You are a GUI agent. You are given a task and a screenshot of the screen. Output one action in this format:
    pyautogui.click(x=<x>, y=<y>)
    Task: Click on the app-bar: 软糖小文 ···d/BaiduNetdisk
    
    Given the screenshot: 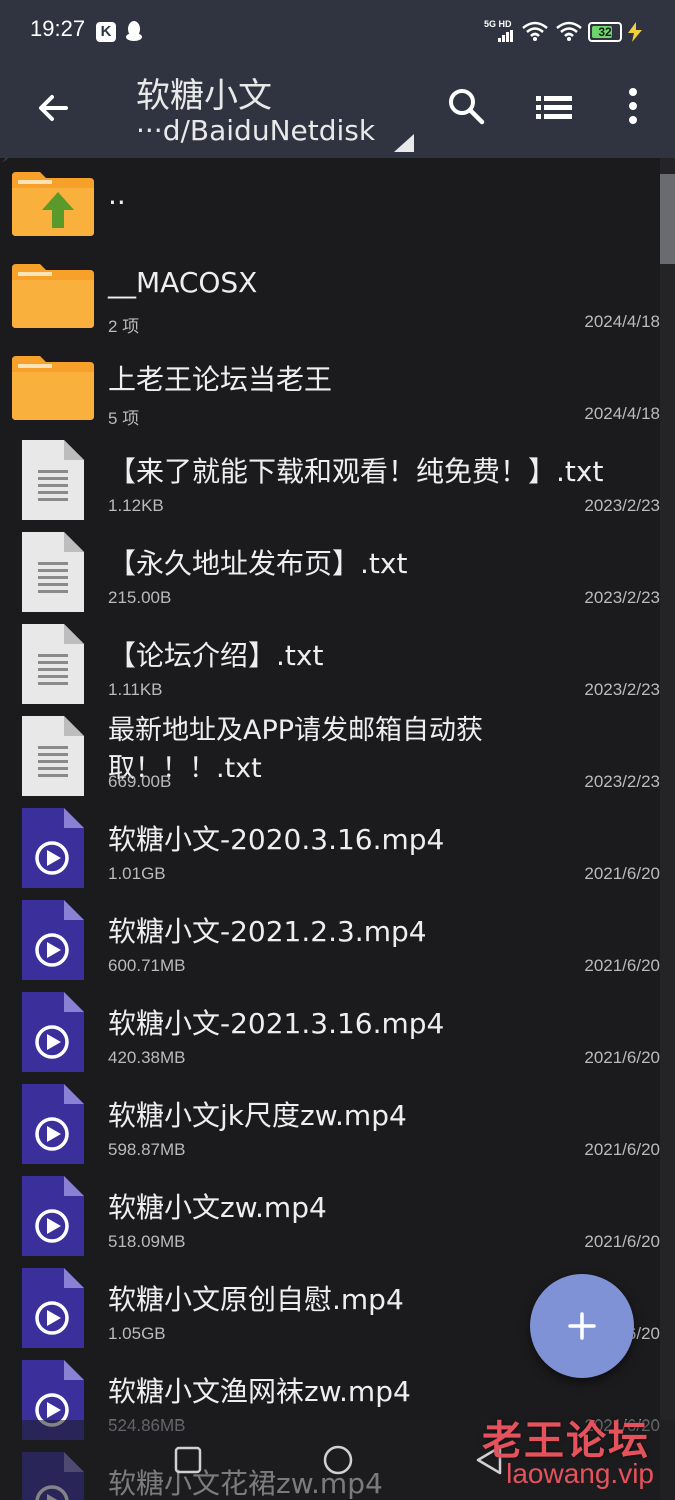 What is the action you would take?
    pyautogui.click(x=337, y=110)
    